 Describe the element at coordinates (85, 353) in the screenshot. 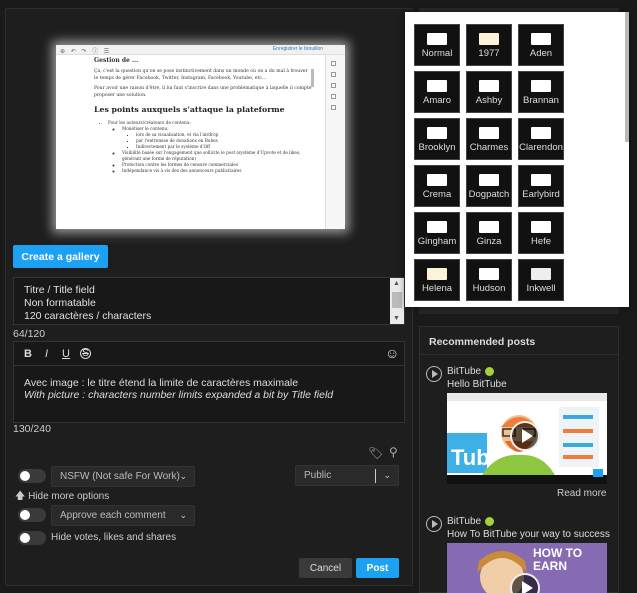

I see `strikethrough-button: S` at that location.